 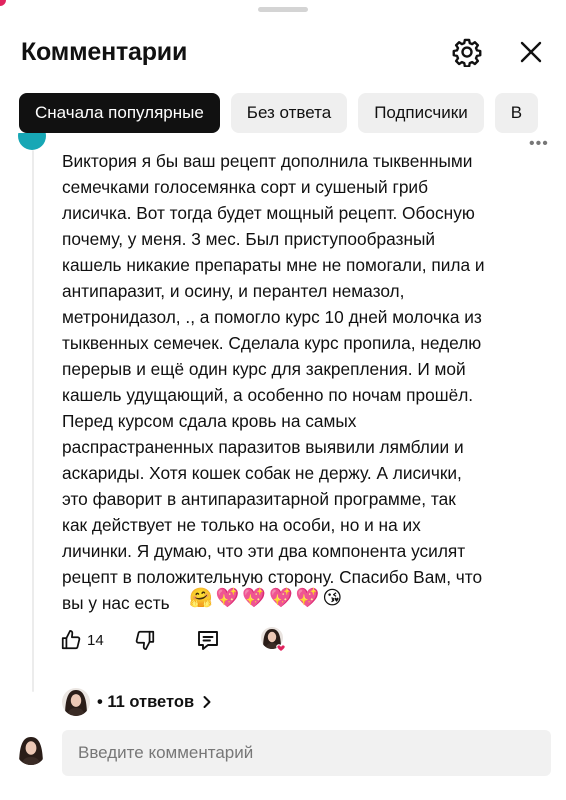 What do you see at coordinates (201, 598) in the screenshot?
I see `hugging-emoji: 🤗` at bounding box center [201, 598].